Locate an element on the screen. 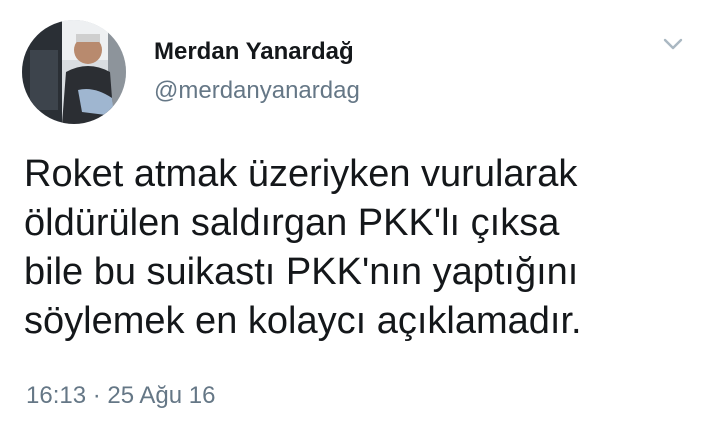  tweet-text-line: söylemek en kolaycı açıklamadır. is located at coordinates (303, 321).